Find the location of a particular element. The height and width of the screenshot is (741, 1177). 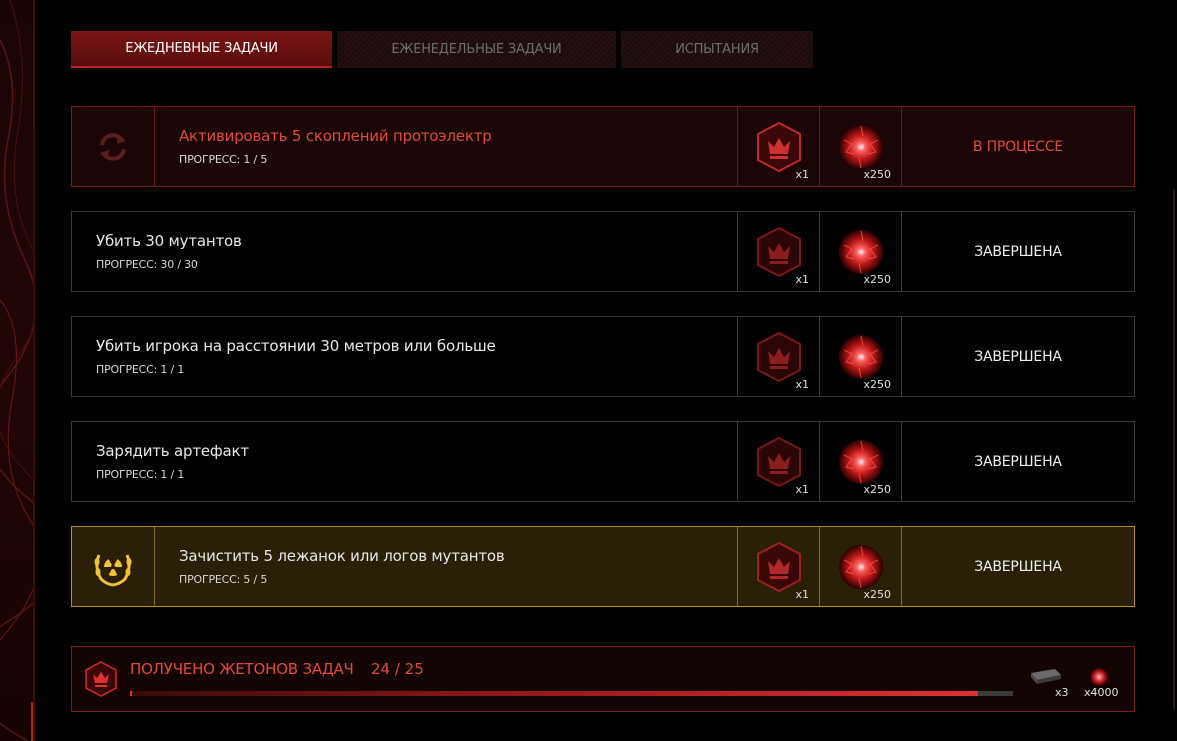

left-decor-strip is located at coordinates (17, 370).